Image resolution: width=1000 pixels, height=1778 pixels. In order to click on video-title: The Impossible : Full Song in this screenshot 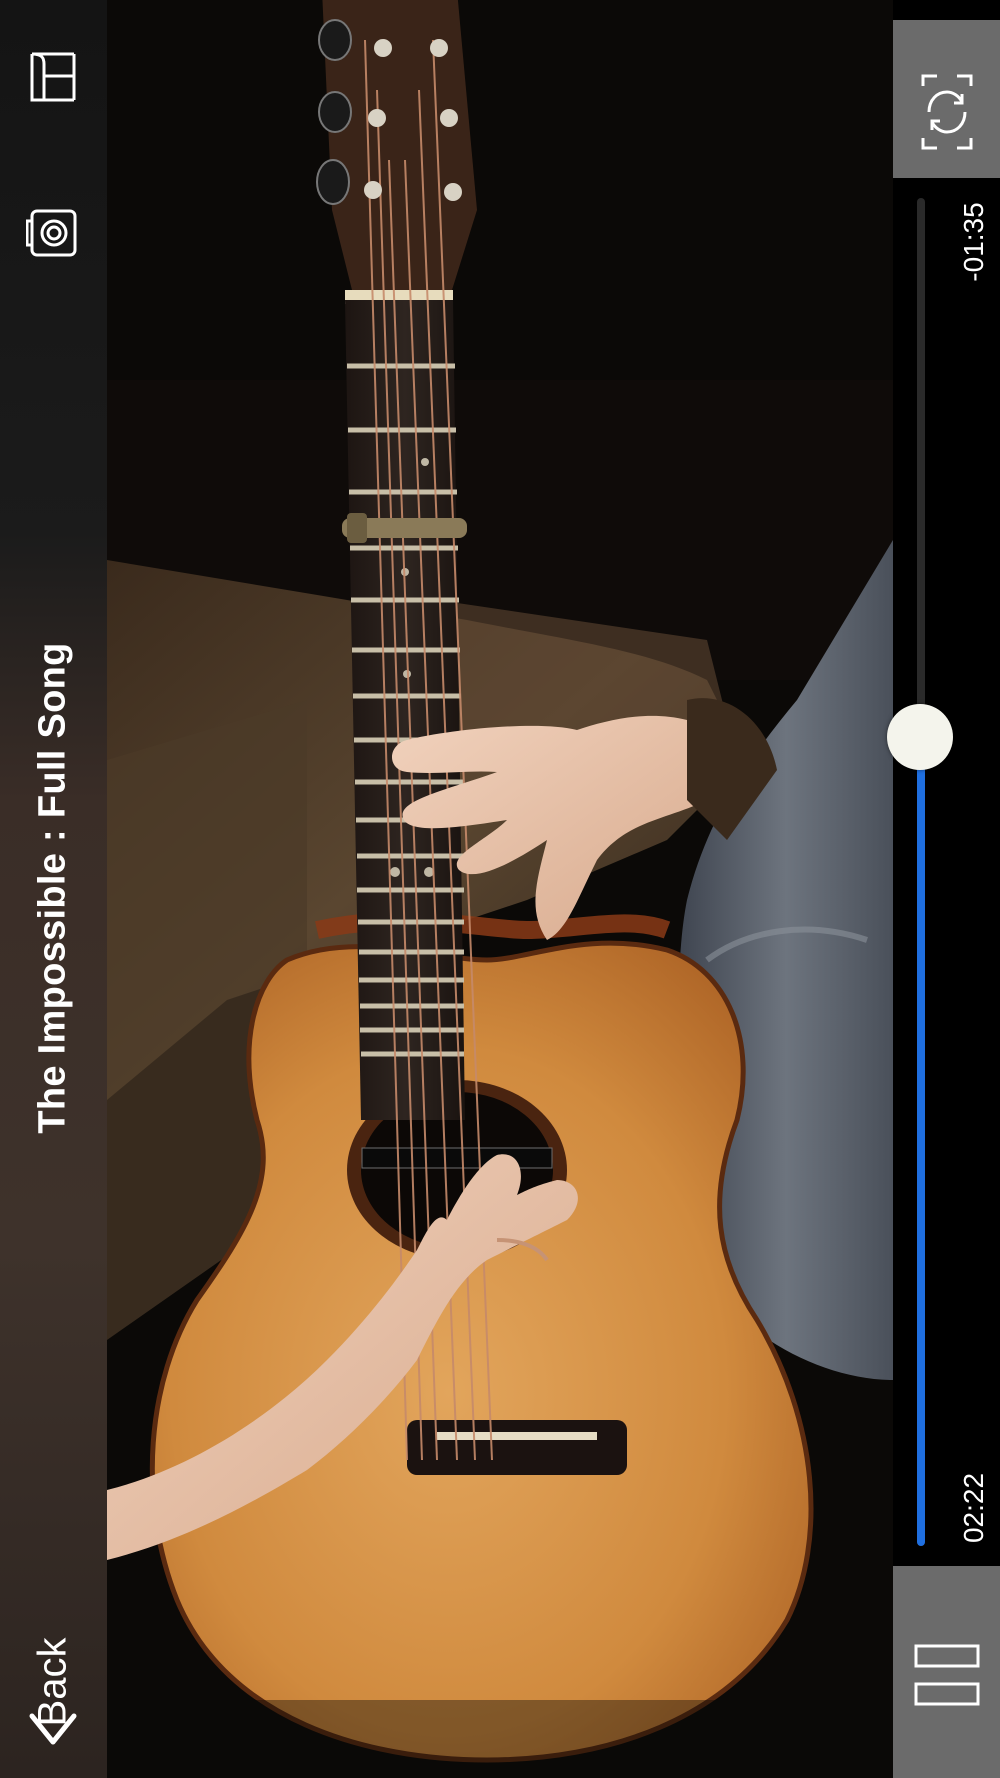, I will do `click(52, 888)`.